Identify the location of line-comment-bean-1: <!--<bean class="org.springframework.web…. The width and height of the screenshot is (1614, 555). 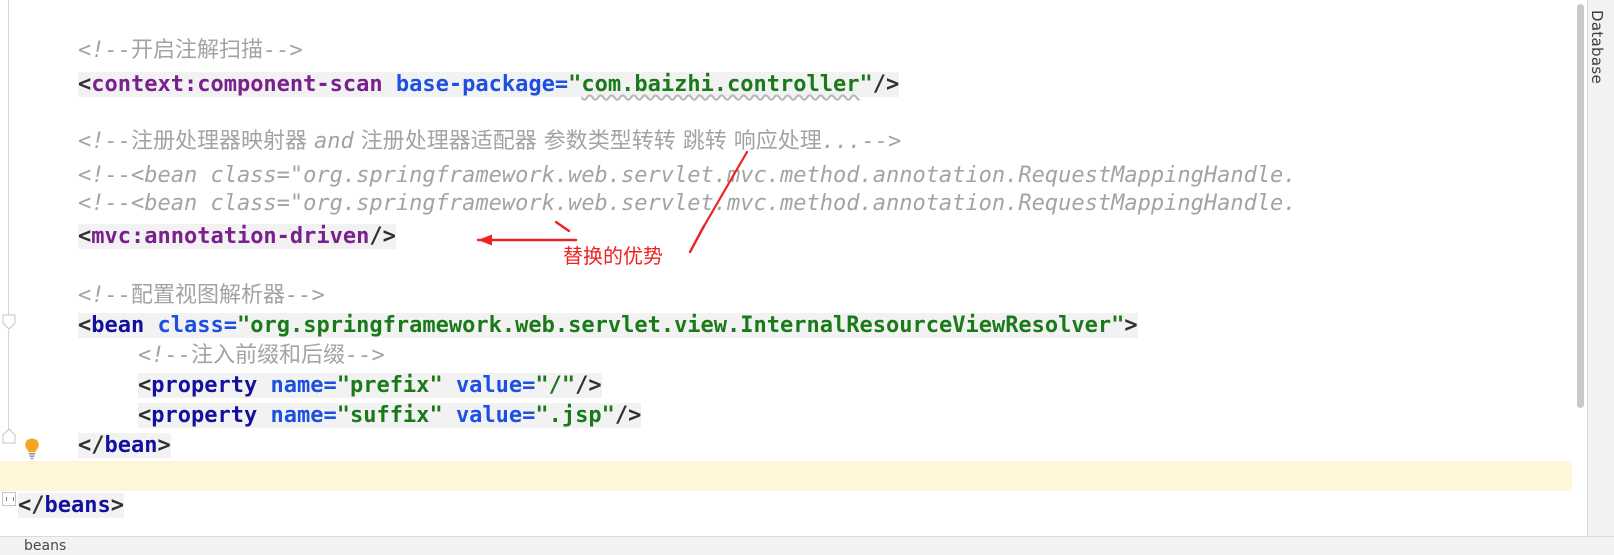
(657, 176).